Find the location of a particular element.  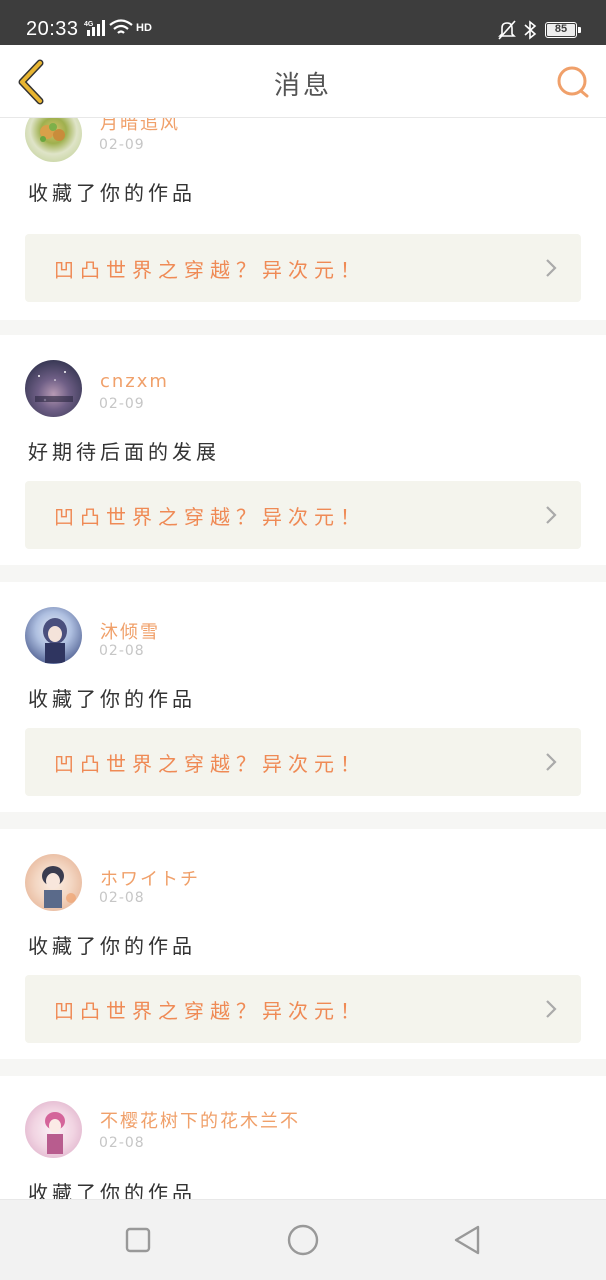

search-icon is located at coordinates (573, 82).